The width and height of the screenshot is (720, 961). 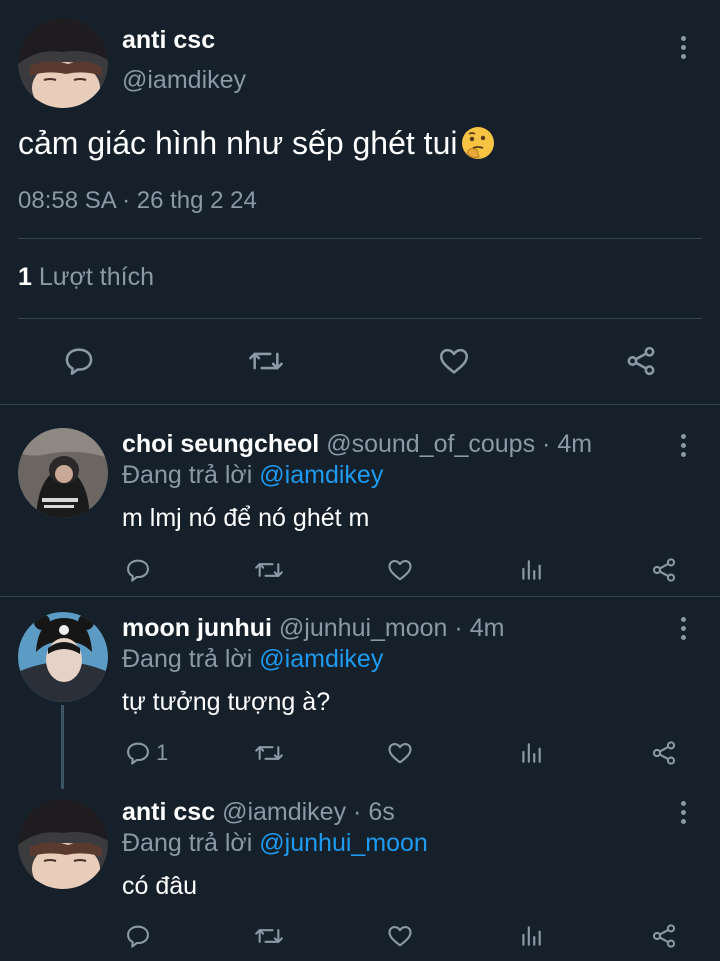 I want to click on likes-label: Lượt thích, so click(x=96, y=277).